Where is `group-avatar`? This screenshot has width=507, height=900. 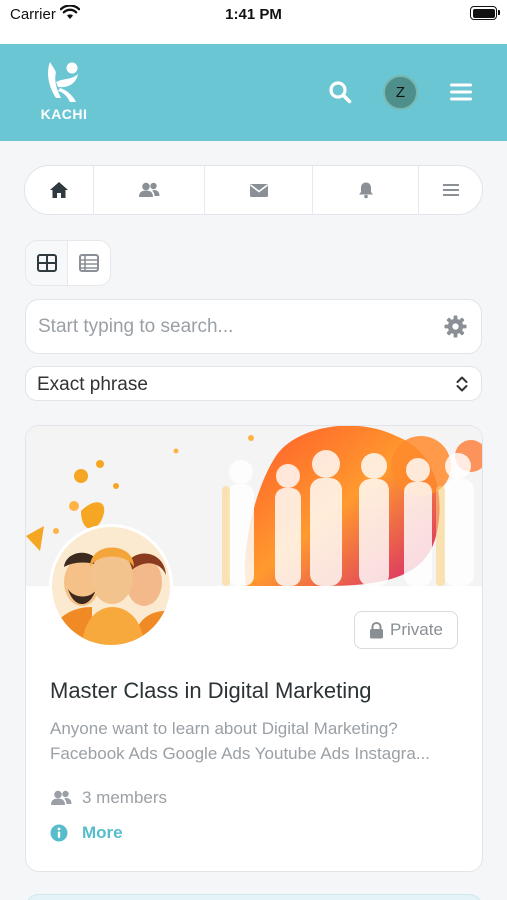 group-avatar is located at coordinates (111, 586).